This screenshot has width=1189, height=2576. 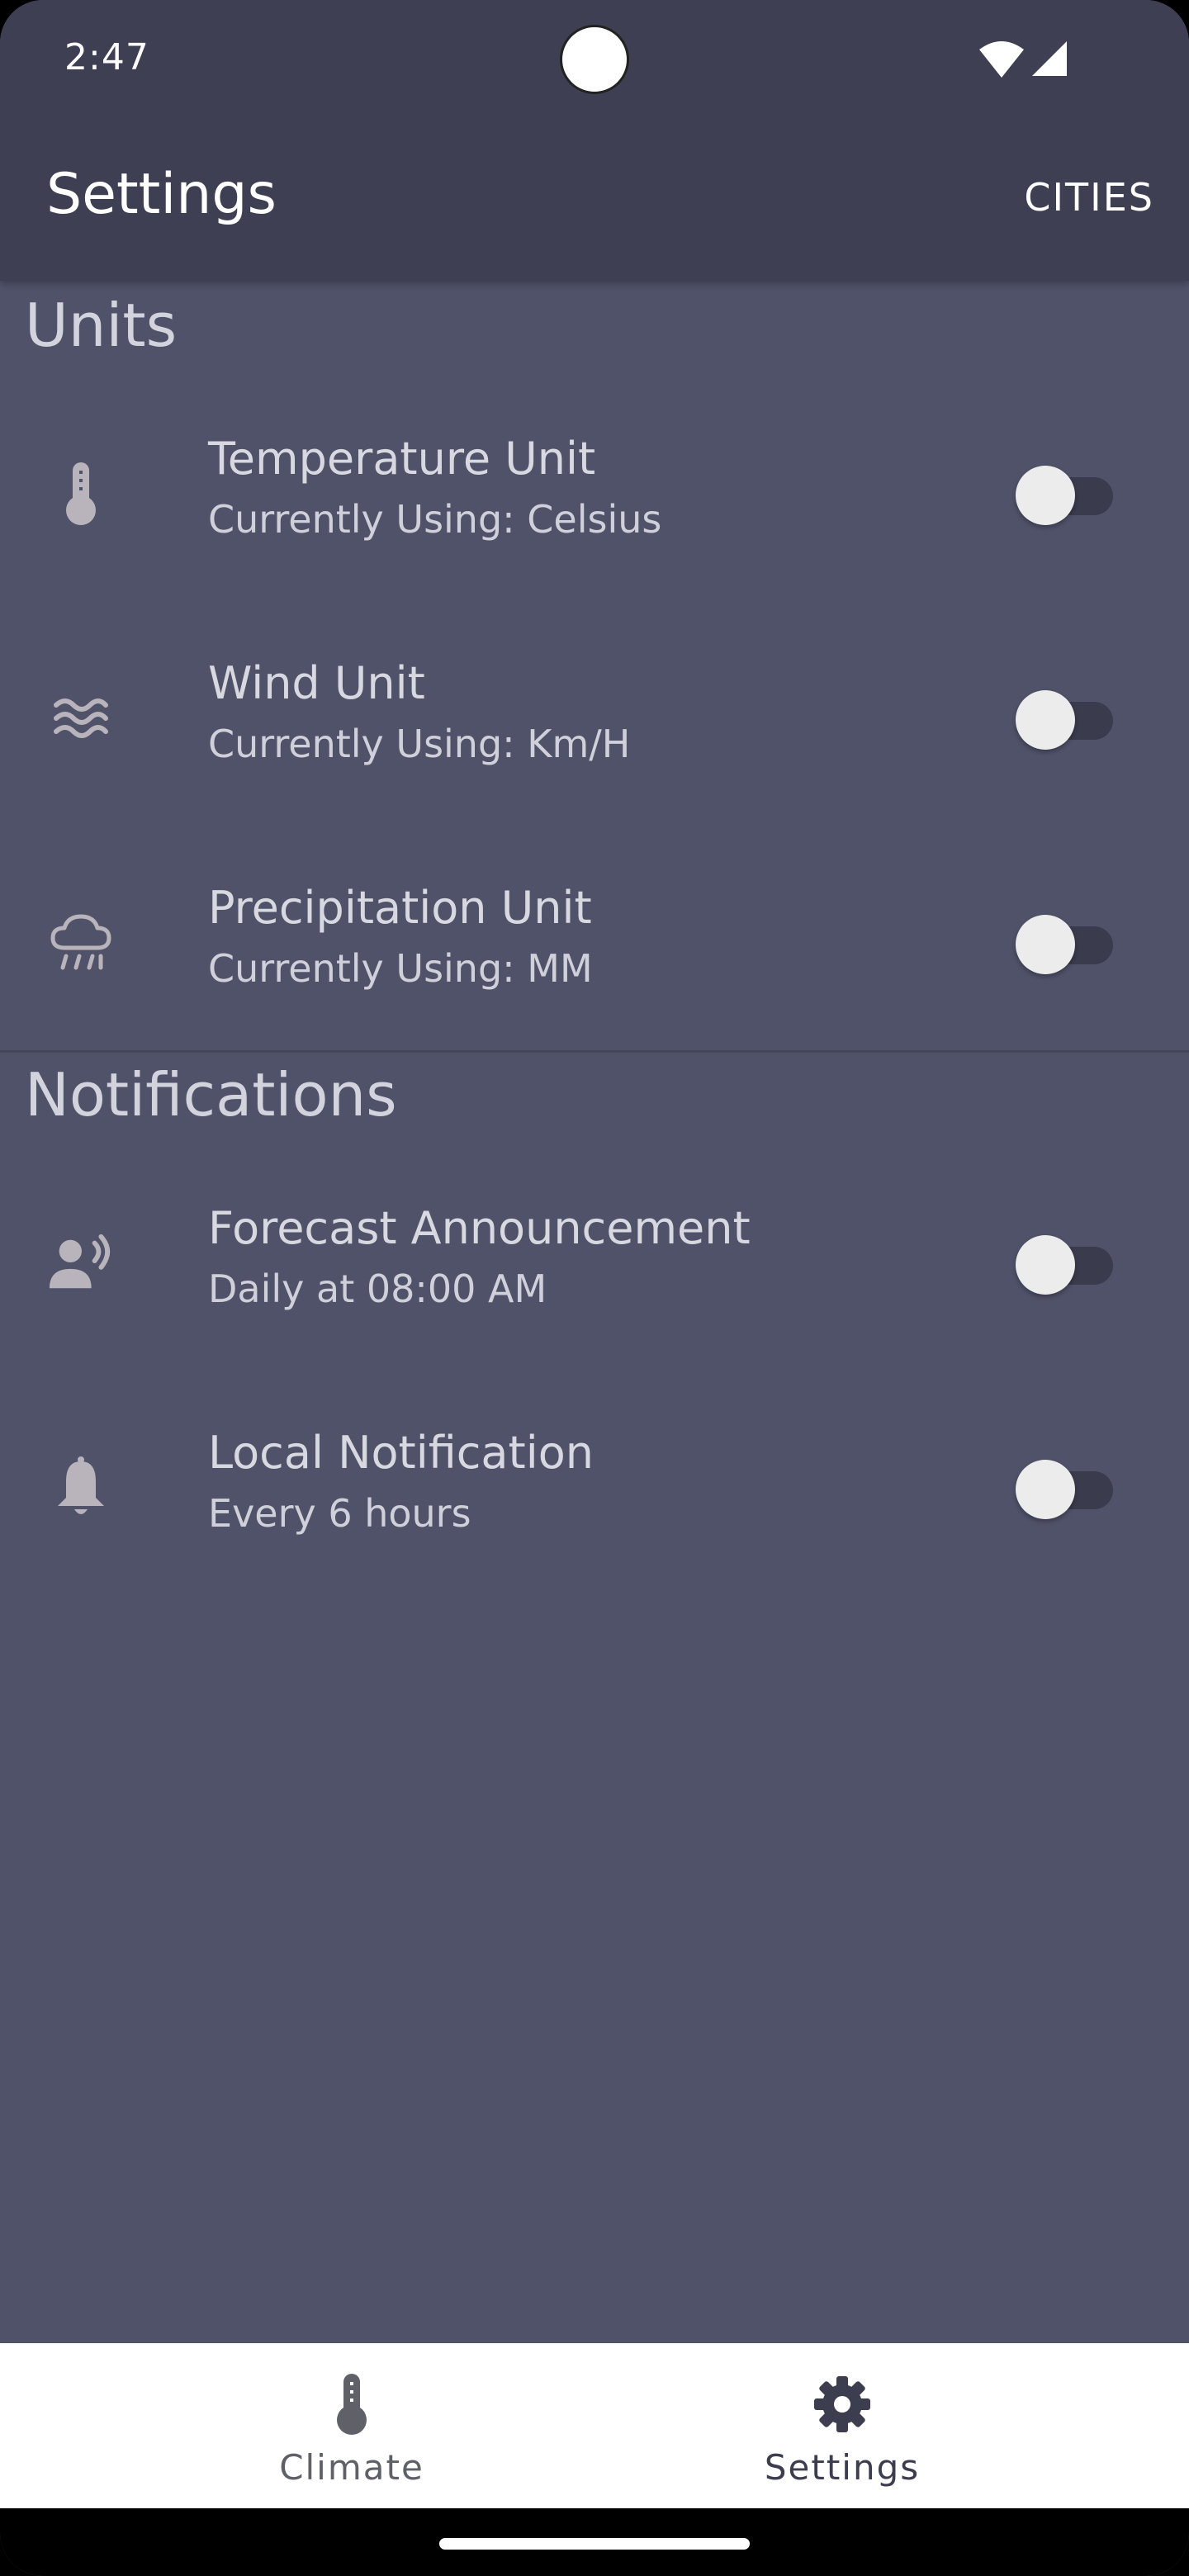 I want to click on local-notification-subtitle: Every 6 hours, so click(x=339, y=1513).